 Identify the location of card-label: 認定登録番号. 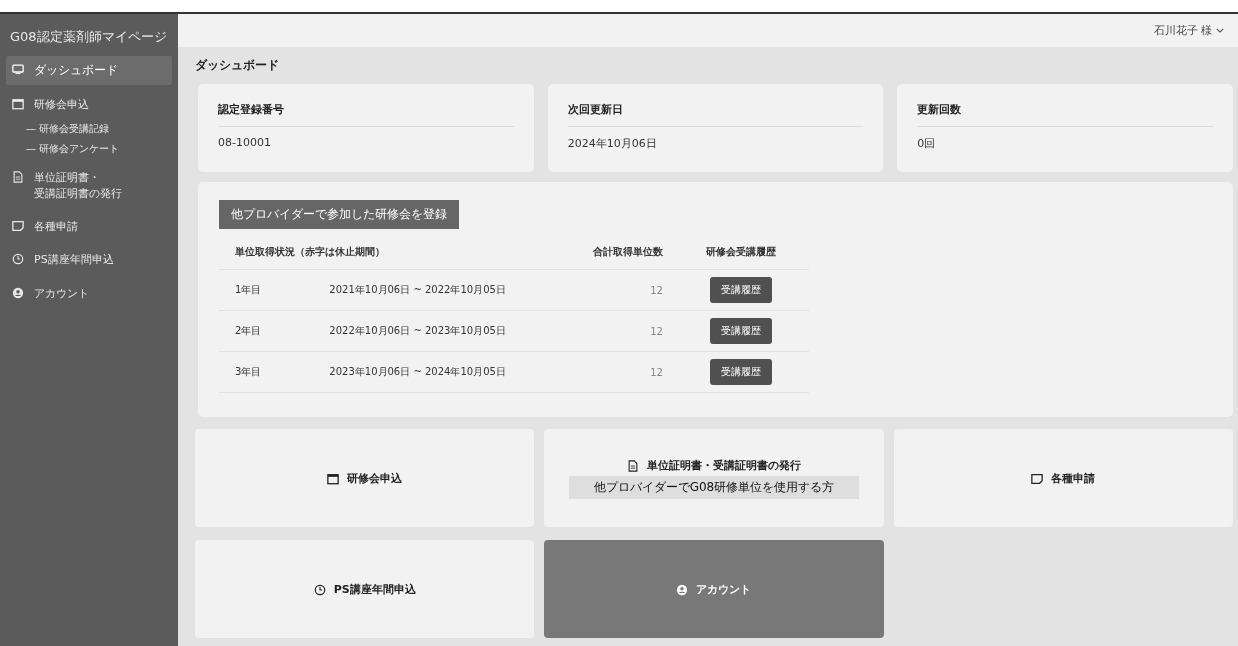
(366, 114).